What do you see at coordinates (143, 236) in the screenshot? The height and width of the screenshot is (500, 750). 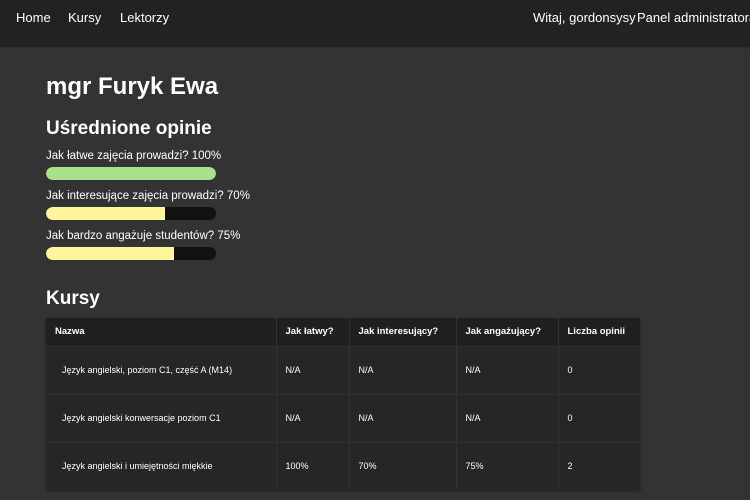 I see `rating-label-engaging: Jak bardzo angażuje studentów? 75%` at bounding box center [143, 236].